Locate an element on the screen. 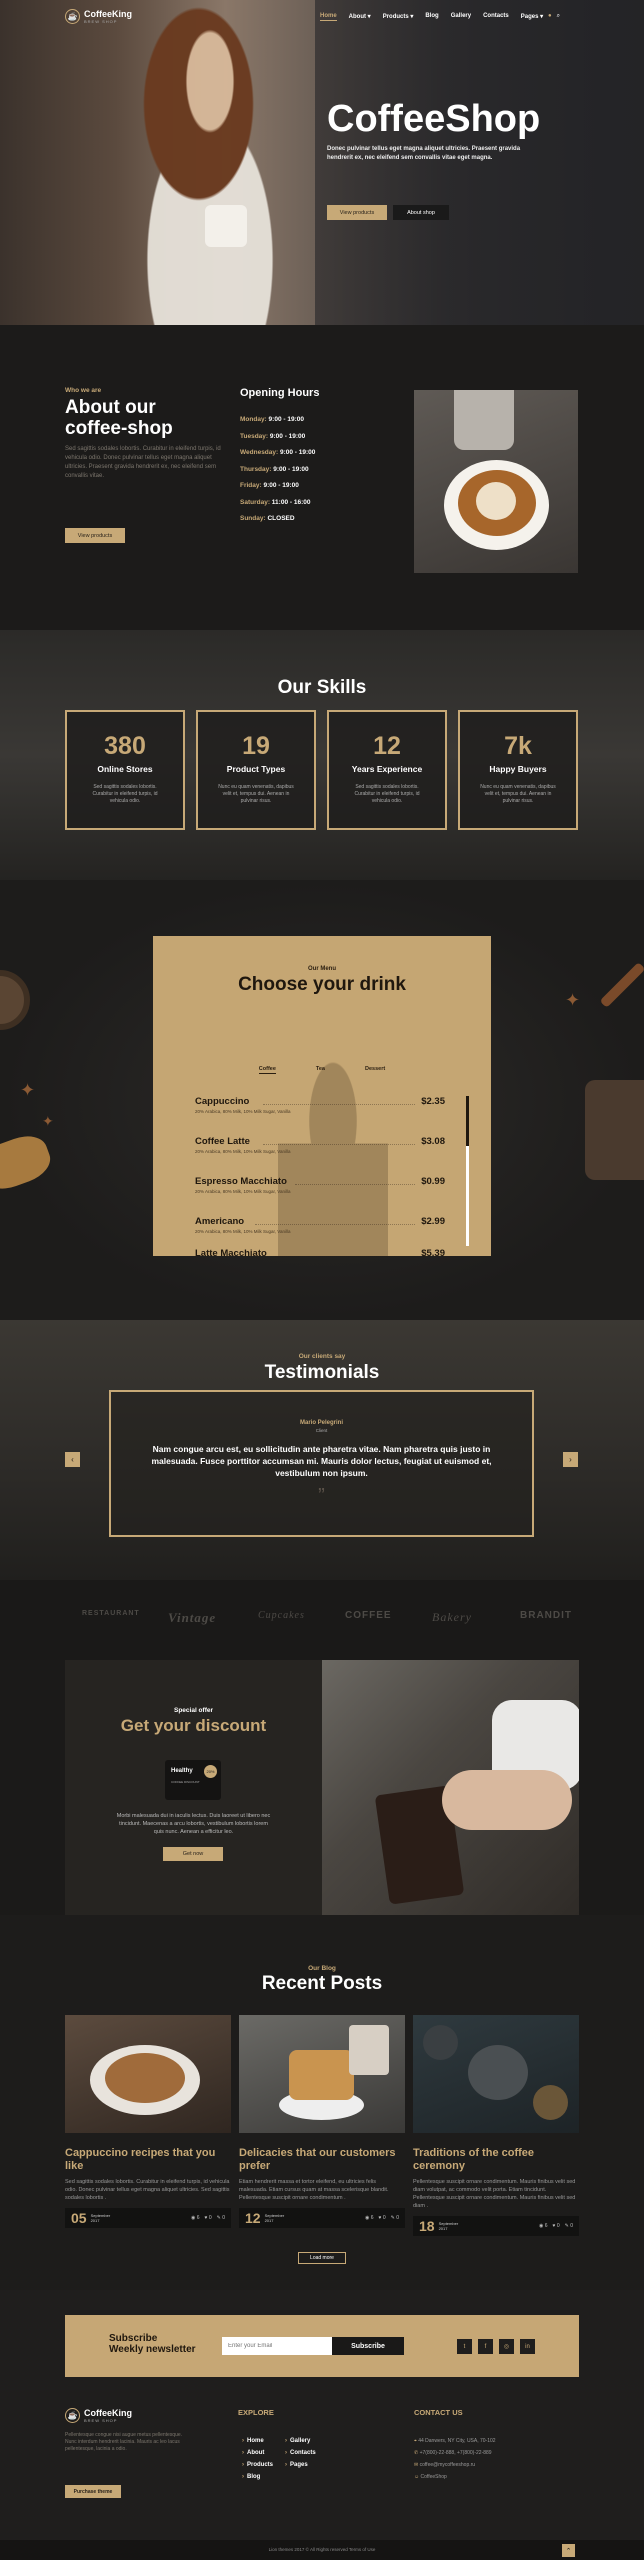  discount-image is located at coordinates (450, 1787).